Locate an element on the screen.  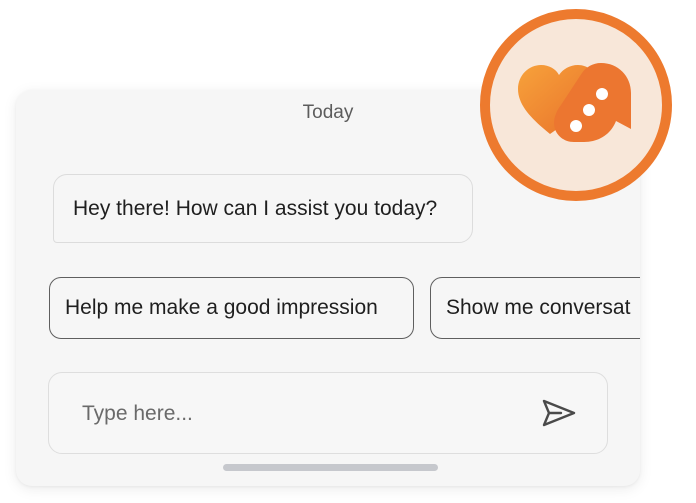
suggestion-chip-conversation: Show me conversat is located at coordinates (535, 308).